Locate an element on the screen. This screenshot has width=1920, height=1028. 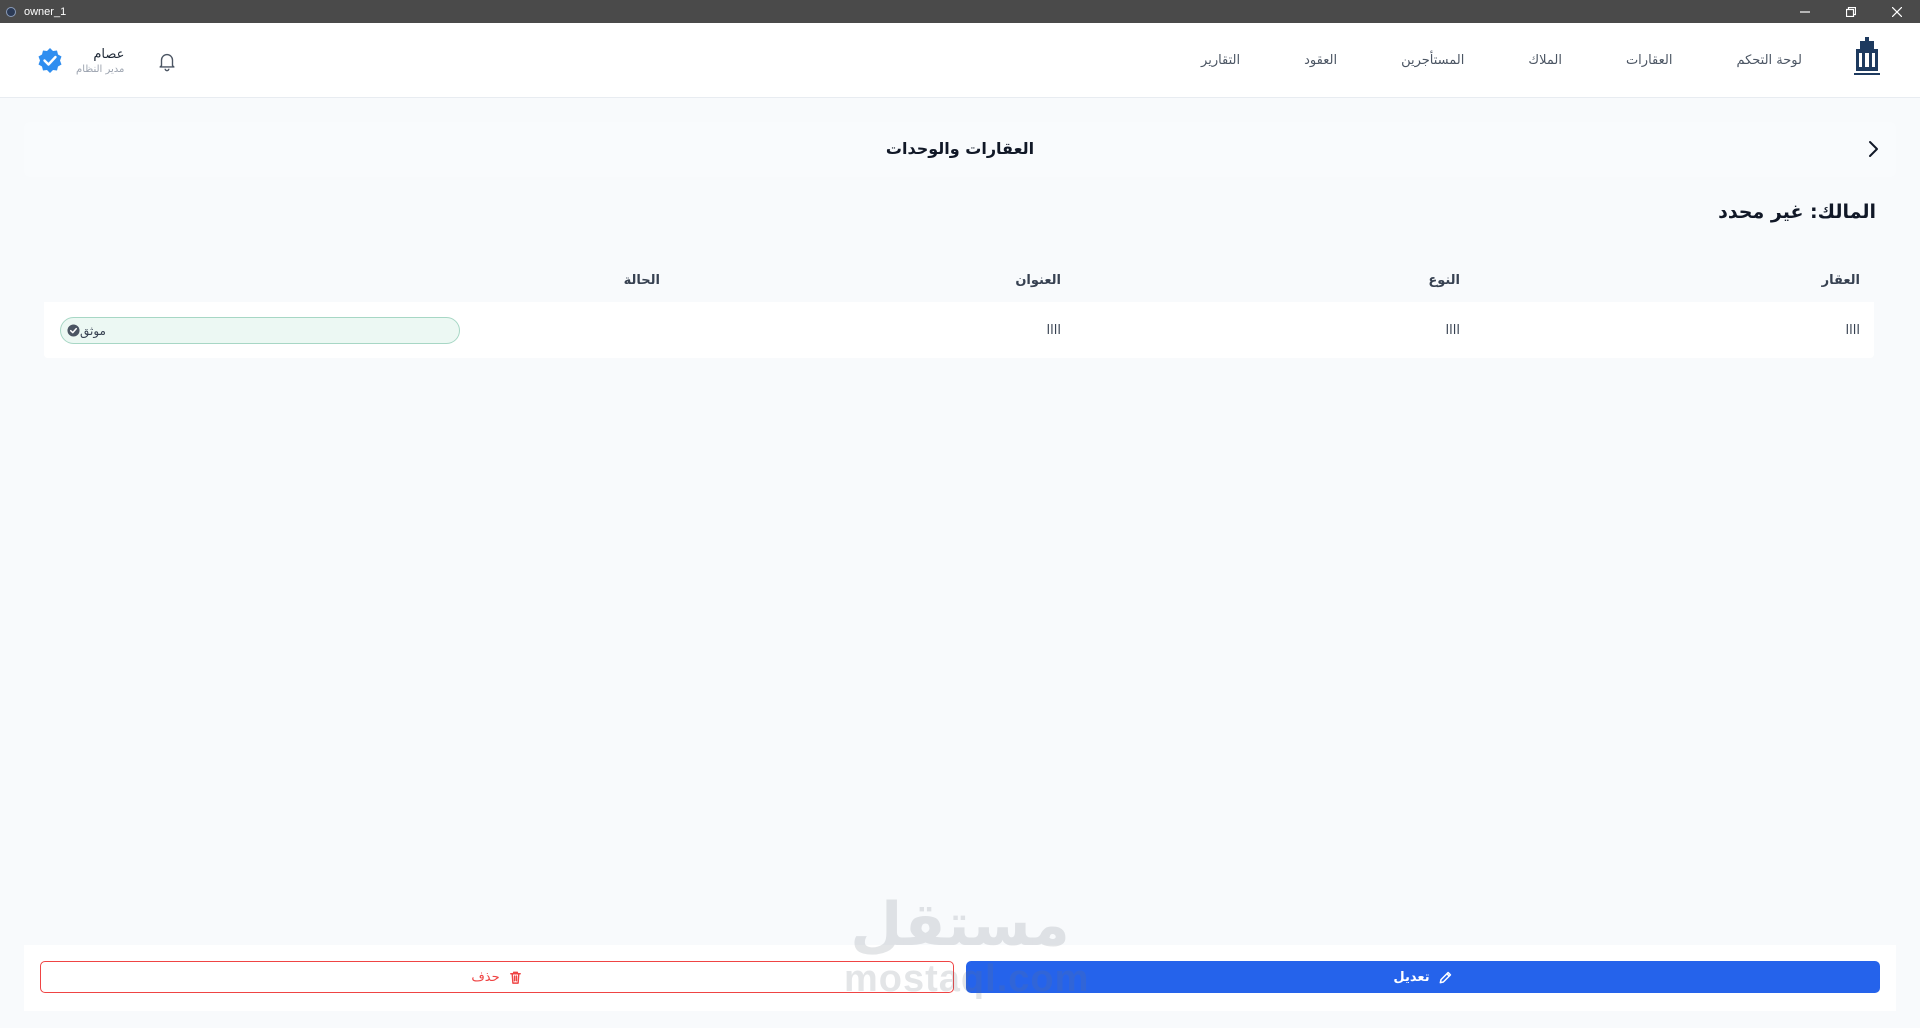
column-header-property: العقار is located at coordinates (1840, 280).